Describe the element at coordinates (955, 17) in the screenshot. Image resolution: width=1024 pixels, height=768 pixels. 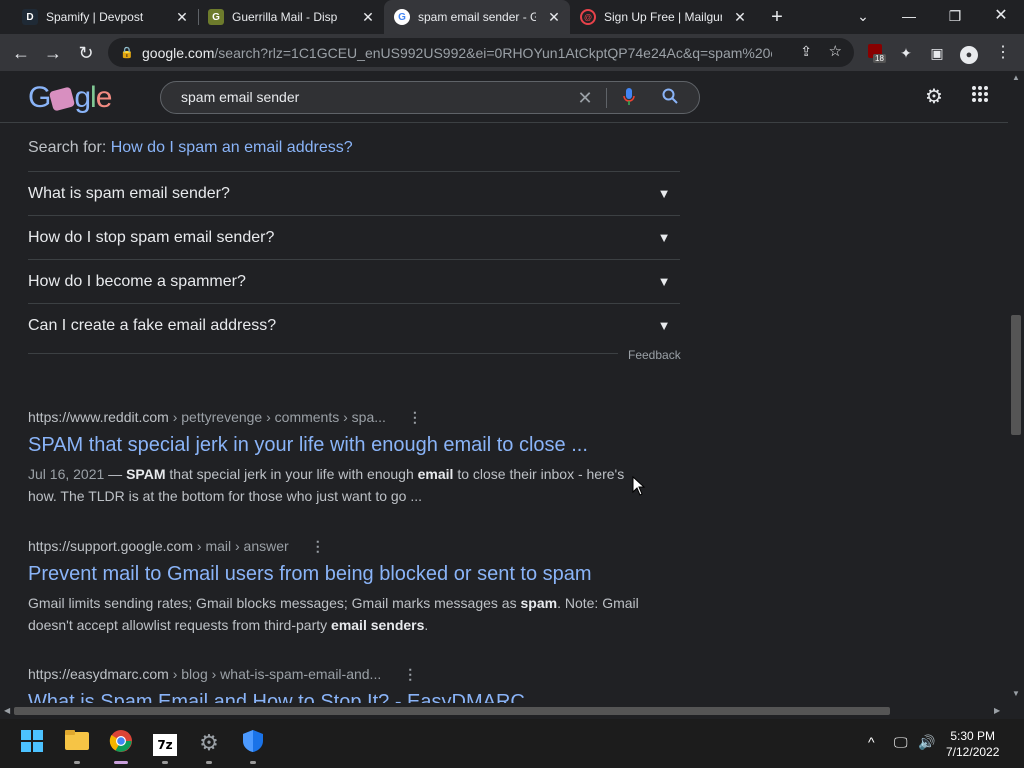
I see `restore-button: ❐` at that location.